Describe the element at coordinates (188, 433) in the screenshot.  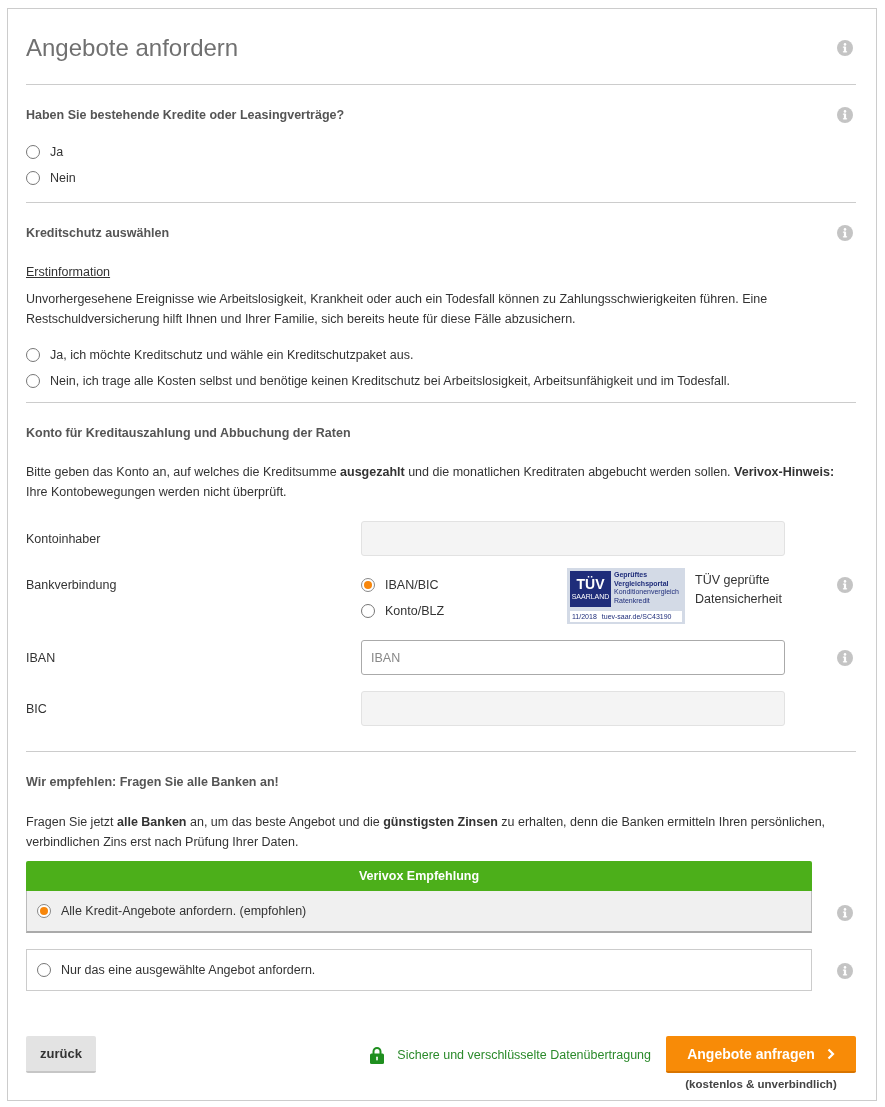
I see `section-heading: Konto für Kreditauszahlung und Abbuchung der Raten` at that location.